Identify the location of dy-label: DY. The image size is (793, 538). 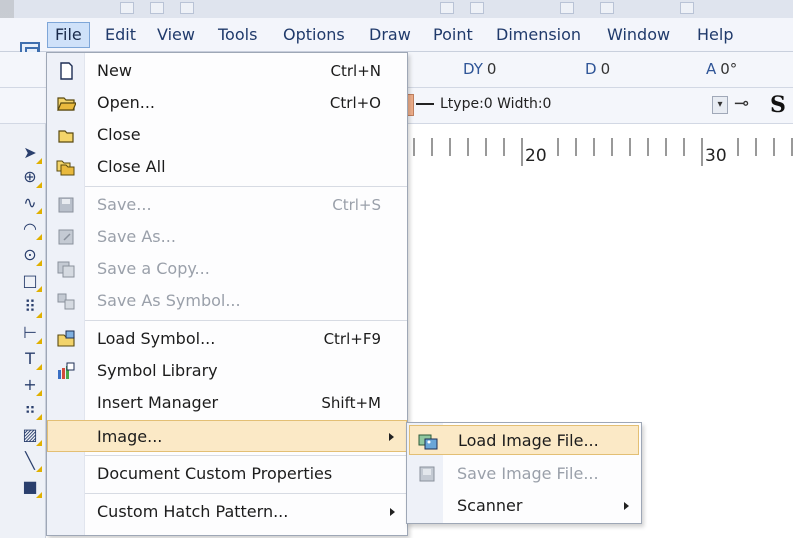
(473, 69).